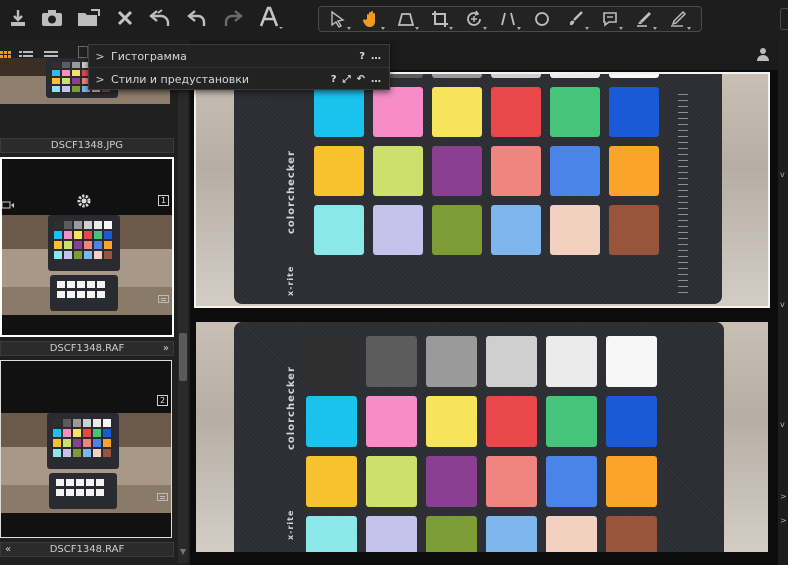  I want to click on undo-icon, so click(197, 18).